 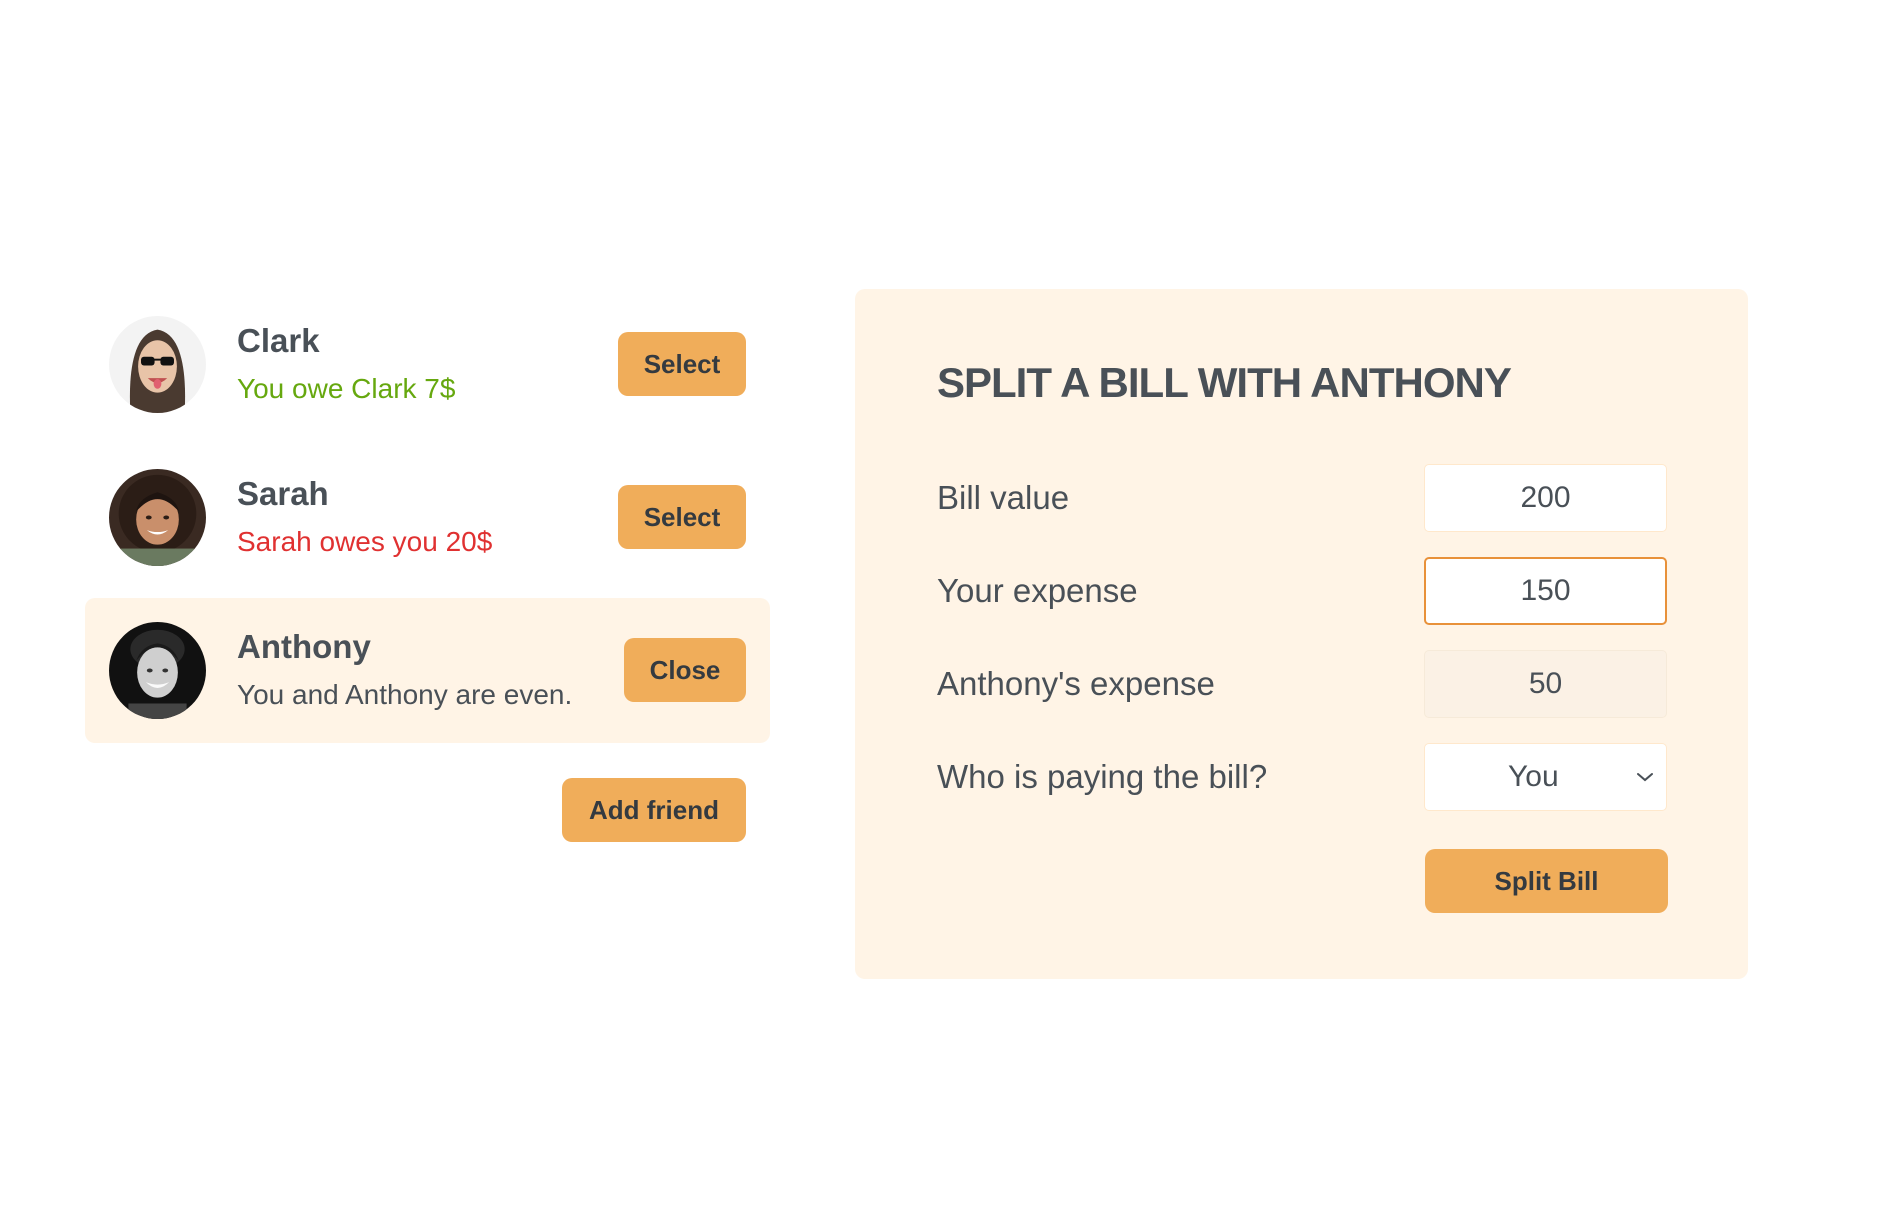 What do you see at coordinates (157, 670) in the screenshot?
I see `anthony-avatar` at bounding box center [157, 670].